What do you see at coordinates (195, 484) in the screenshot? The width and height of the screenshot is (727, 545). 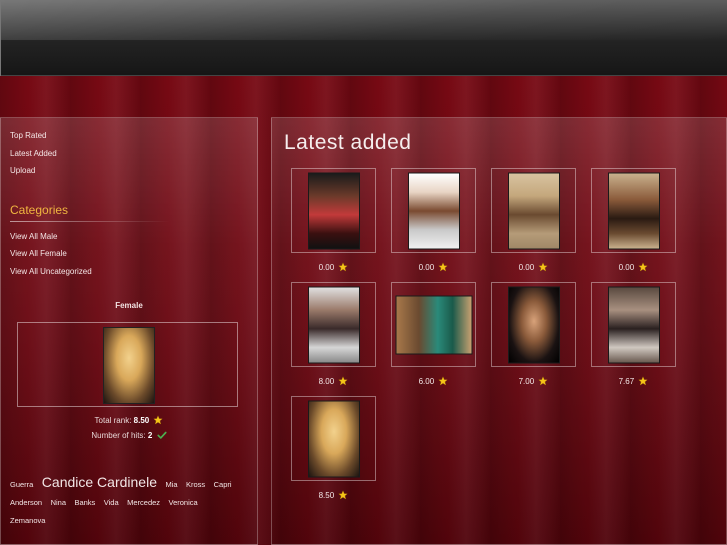 I see `tag-link: Kross` at bounding box center [195, 484].